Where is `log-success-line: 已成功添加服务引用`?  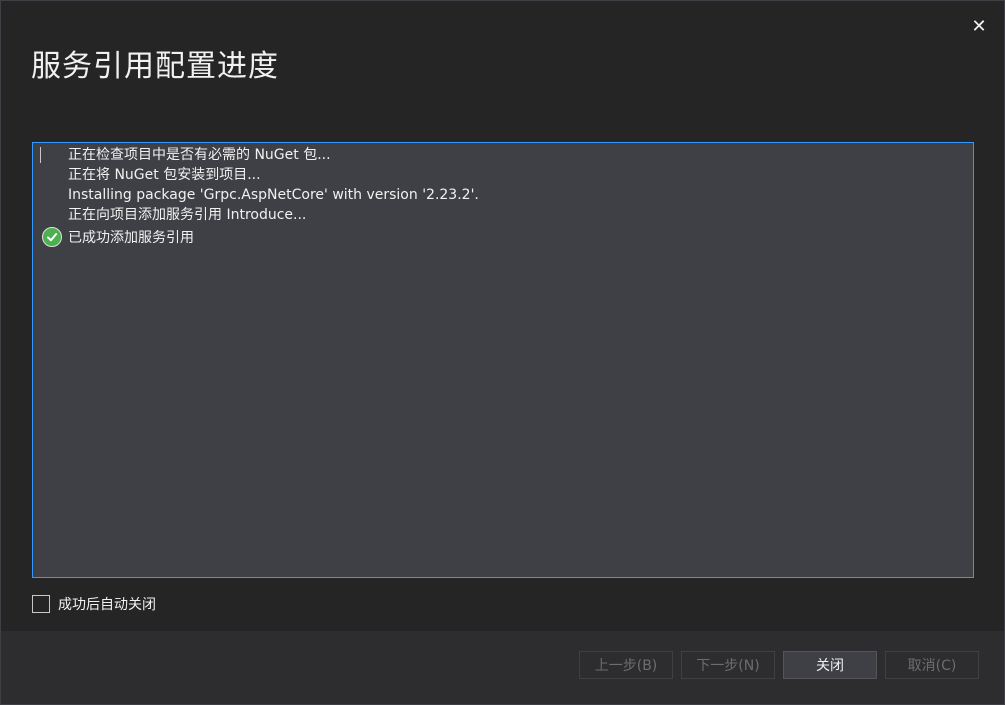 log-success-line: 已成功添加服务引用 is located at coordinates (118, 237).